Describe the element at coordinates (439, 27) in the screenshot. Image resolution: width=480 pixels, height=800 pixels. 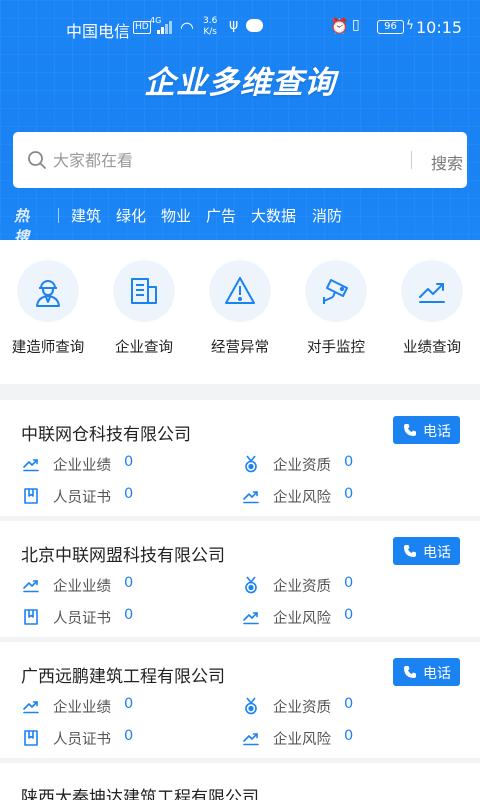
I see `clock: 10:15` at that location.